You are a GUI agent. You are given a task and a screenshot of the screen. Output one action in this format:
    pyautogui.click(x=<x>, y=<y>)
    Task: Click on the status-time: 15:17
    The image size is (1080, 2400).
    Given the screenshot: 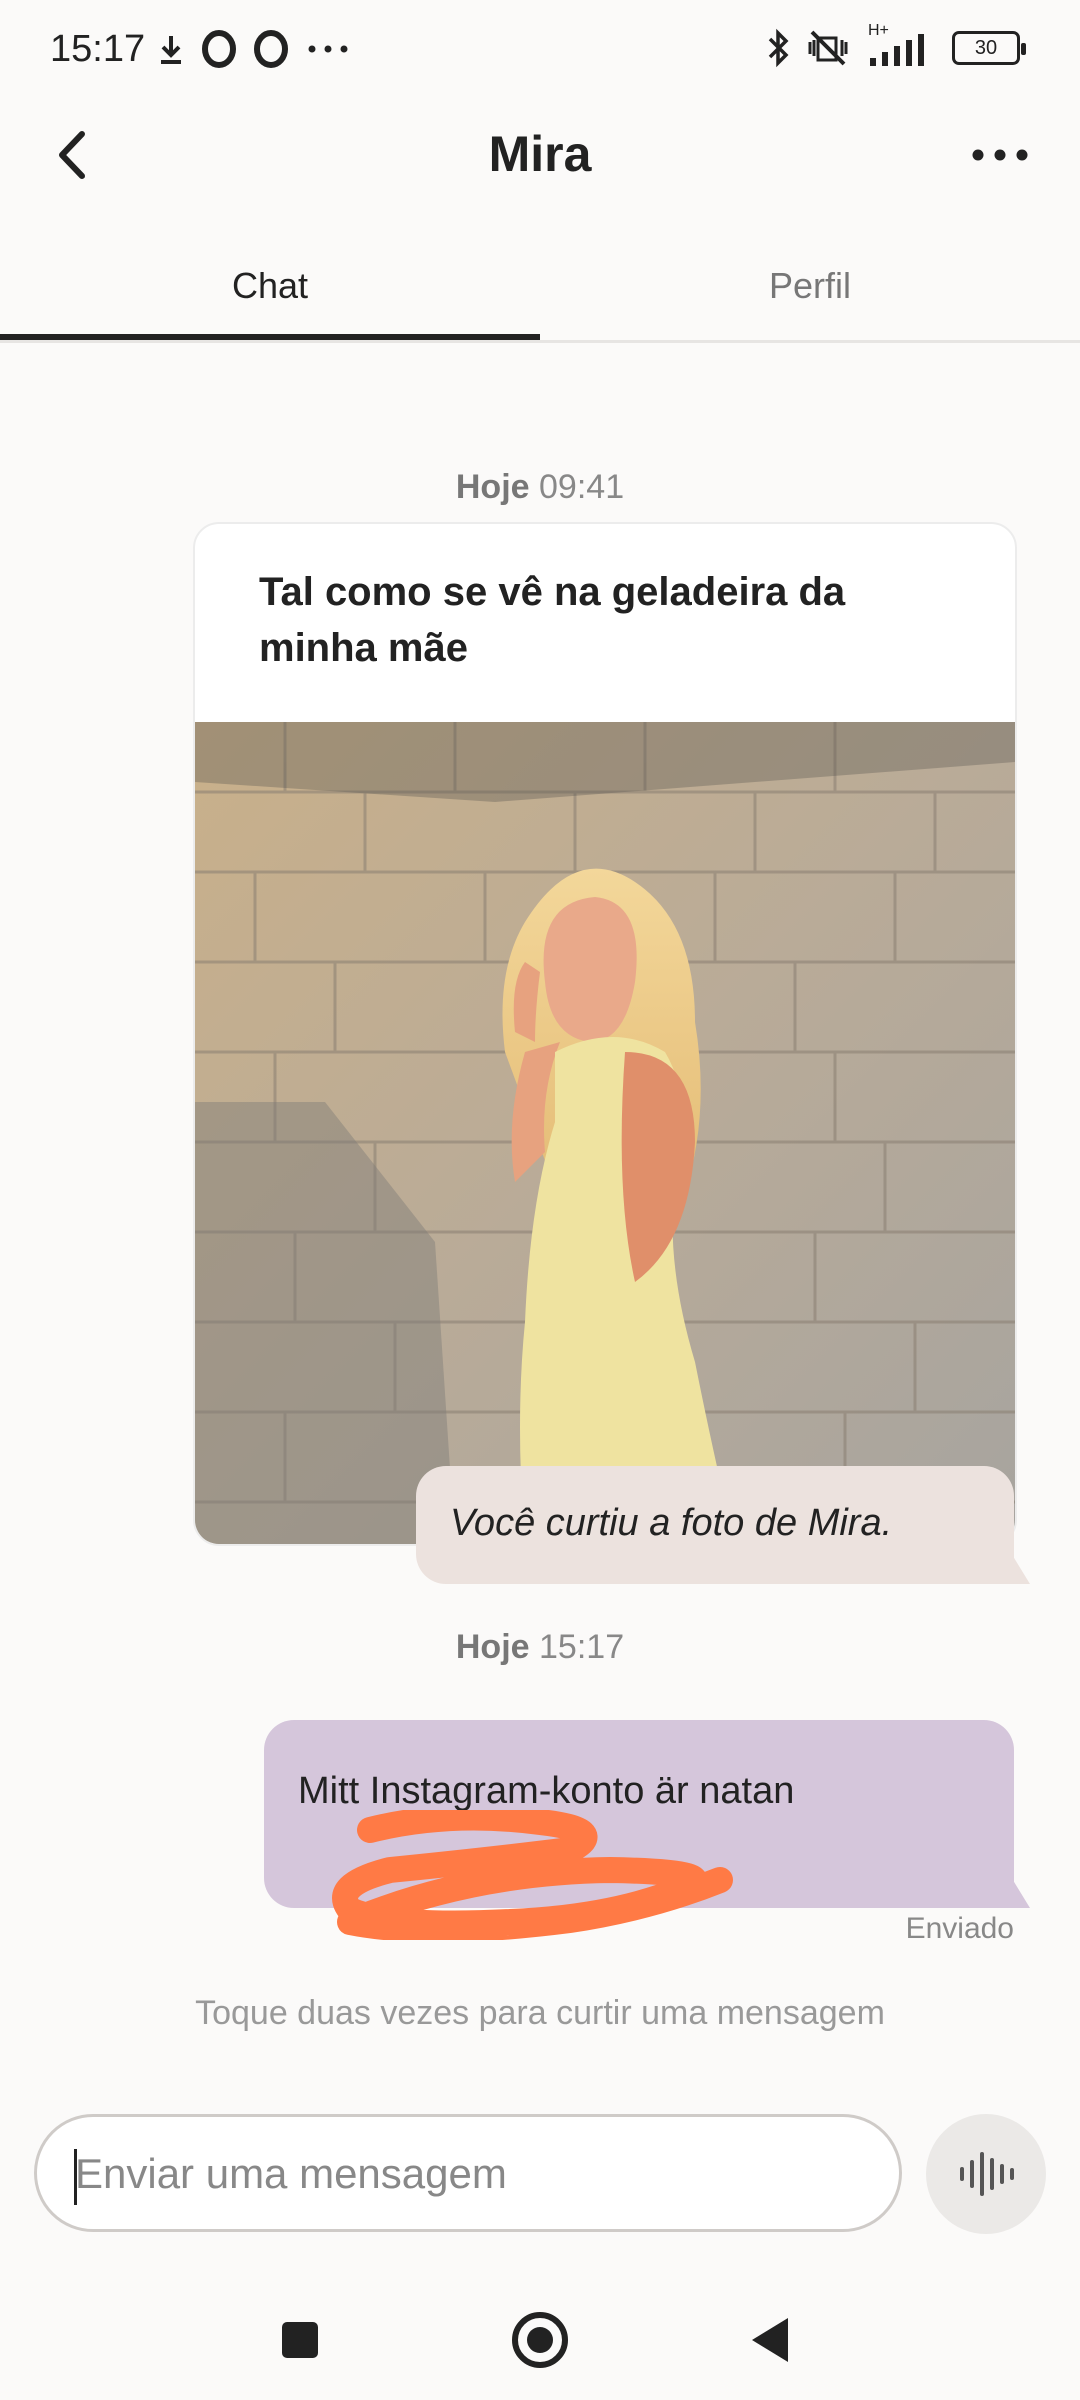 What is the action you would take?
    pyautogui.click(x=98, y=49)
    